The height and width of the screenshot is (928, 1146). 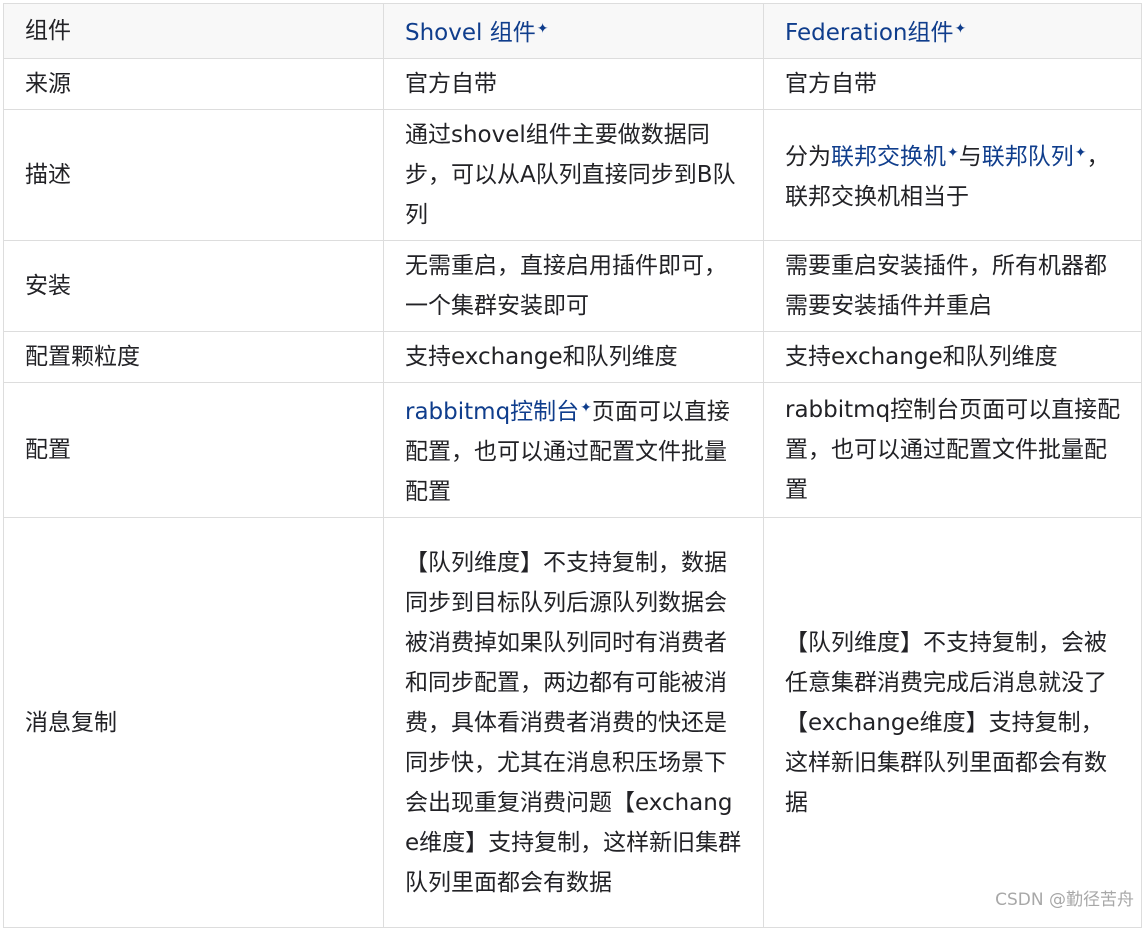 What do you see at coordinates (869, 33) in the screenshot?
I see `federation-component-link: Federation组件` at bounding box center [869, 33].